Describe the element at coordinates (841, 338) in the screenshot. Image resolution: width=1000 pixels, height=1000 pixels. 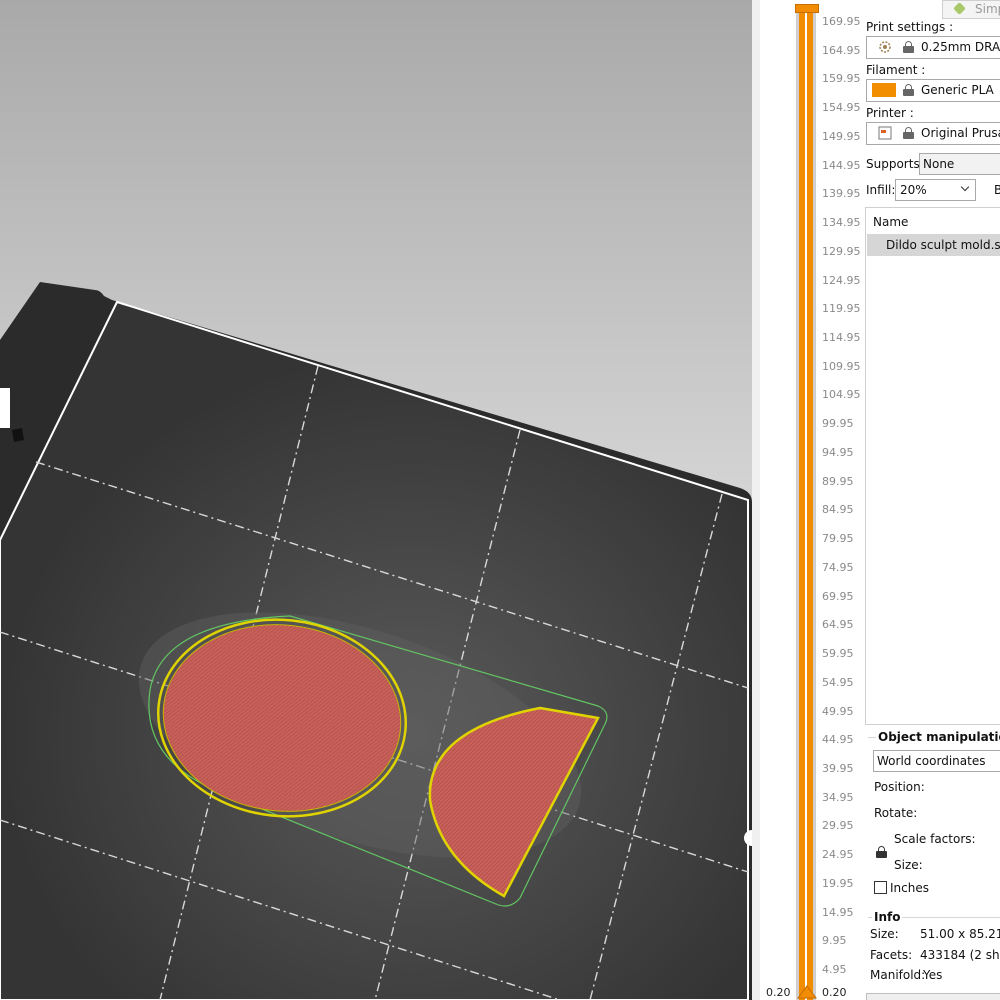
I see `layer-tick-label: 114.95` at that location.